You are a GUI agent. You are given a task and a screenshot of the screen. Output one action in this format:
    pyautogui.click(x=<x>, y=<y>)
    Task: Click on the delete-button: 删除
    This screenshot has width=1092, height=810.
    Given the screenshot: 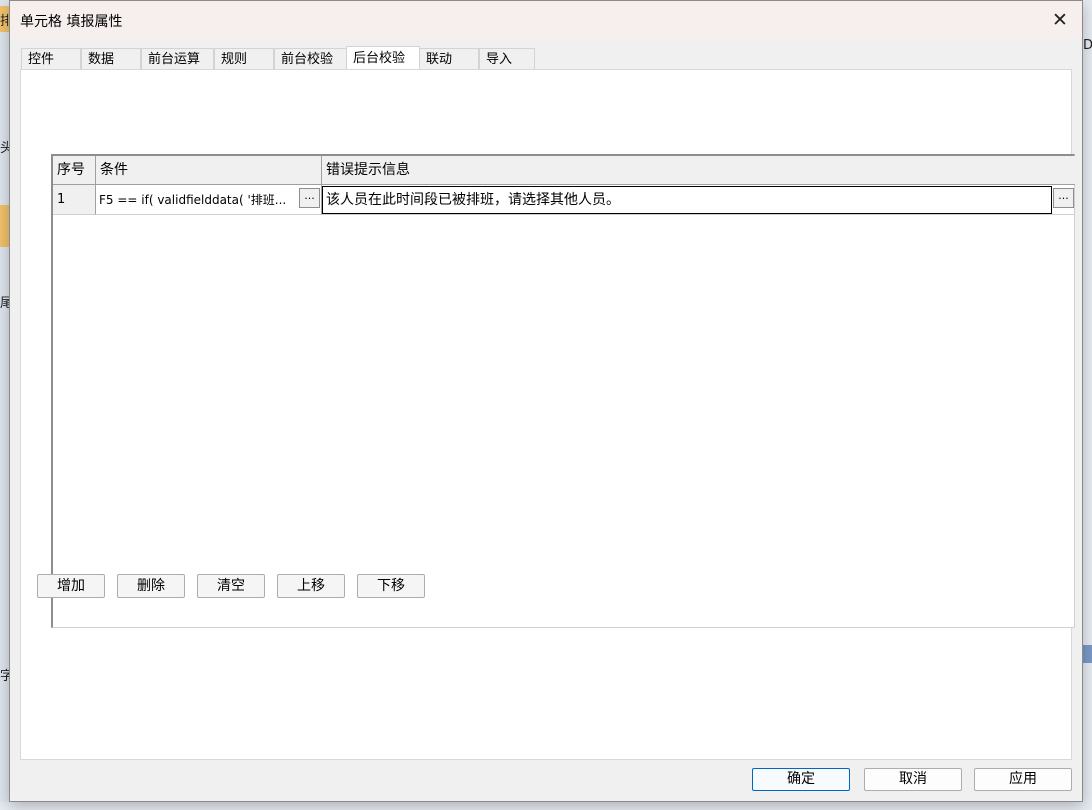 What is the action you would take?
    pyautogui.click(x=151, y=586)
    